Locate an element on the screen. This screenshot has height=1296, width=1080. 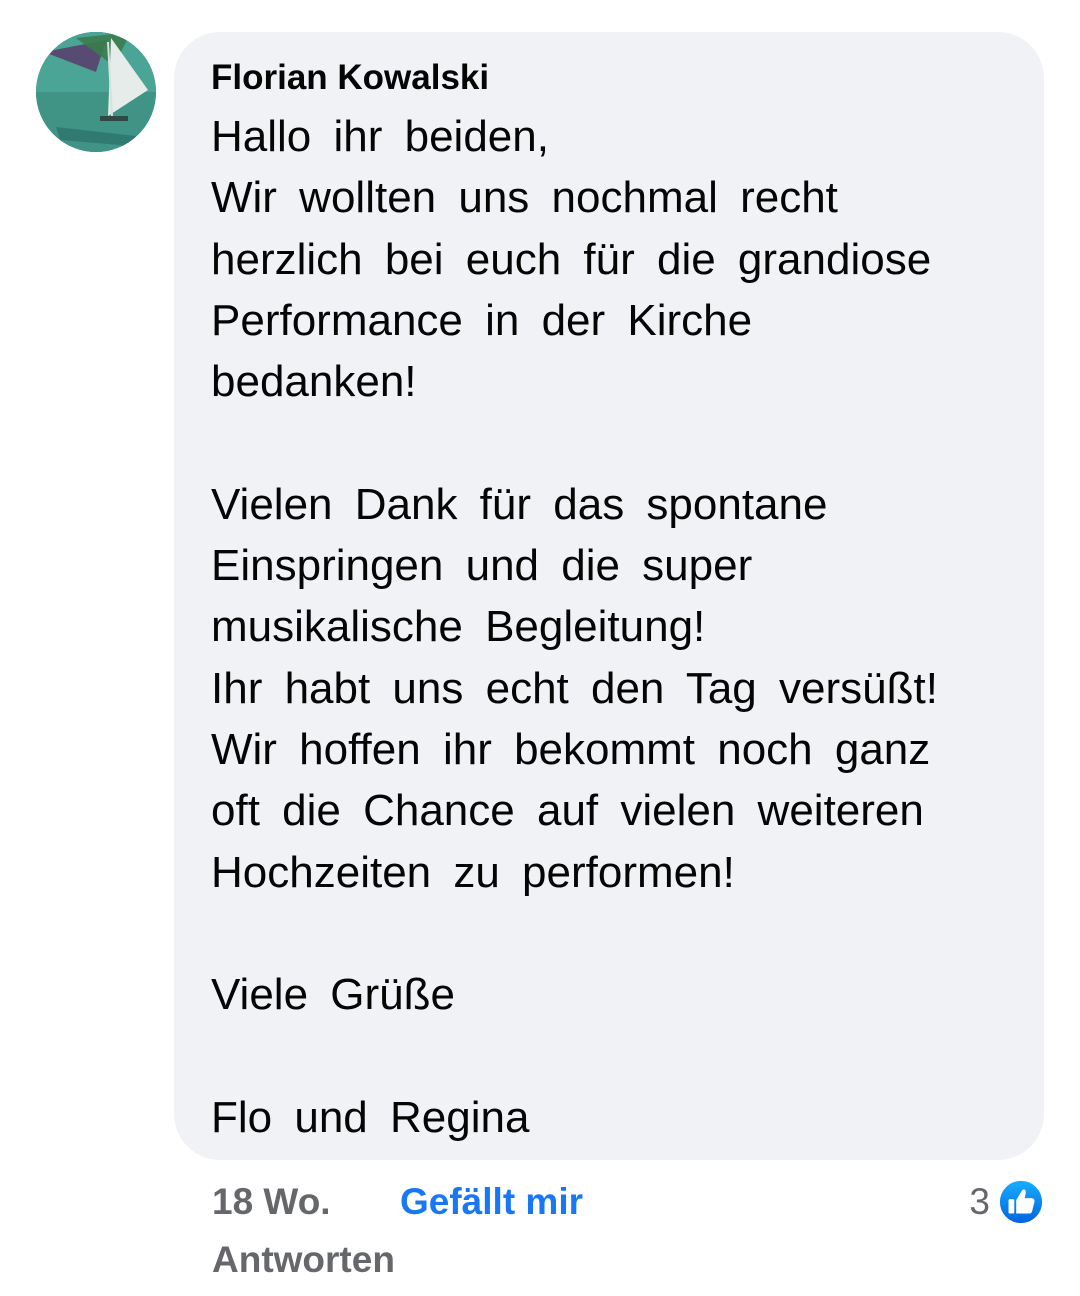
thumbs-up-icon is located at coordinates (1021, 1202).